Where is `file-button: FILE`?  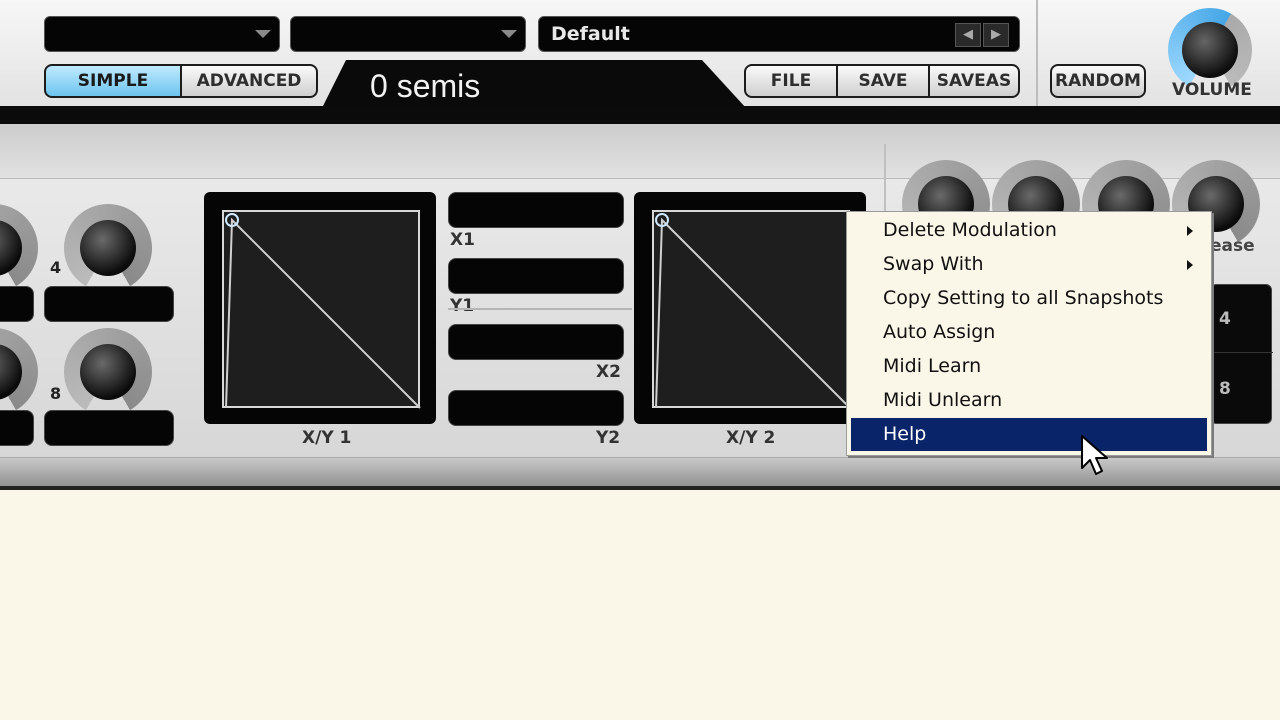 file-button: FILE is located at coordinates (791, 81).